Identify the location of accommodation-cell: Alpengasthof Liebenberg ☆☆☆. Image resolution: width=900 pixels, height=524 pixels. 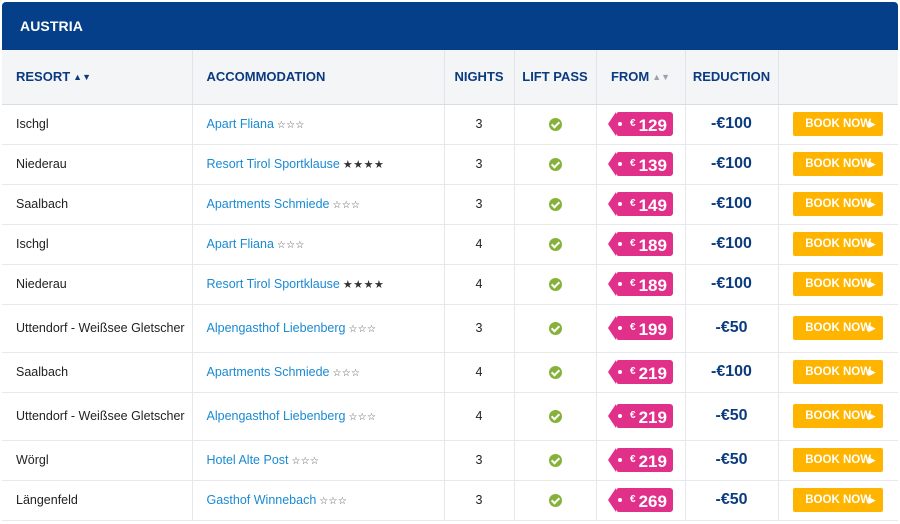
(318, 416).